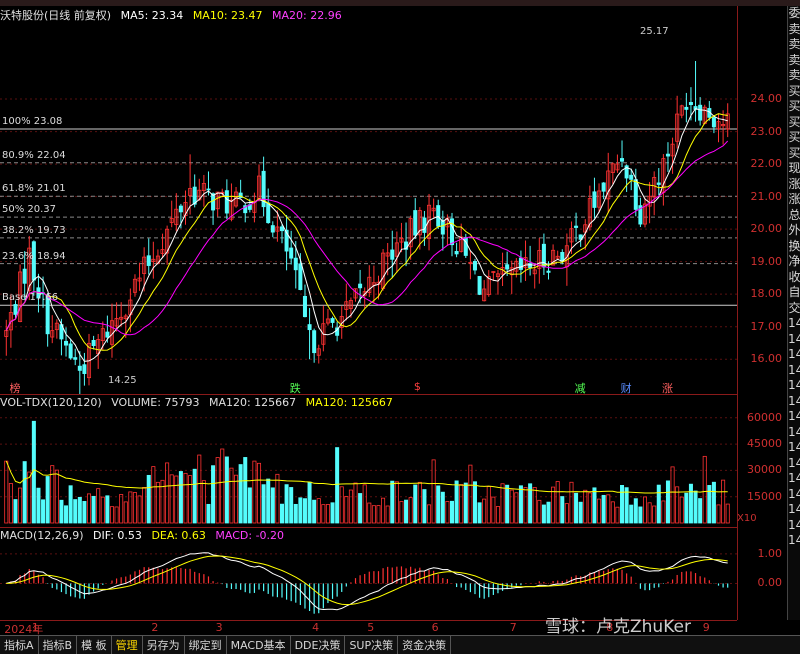 This screenshot has width=800, height=654. I want to click on tab-2: 模 板, so click(94, 645).